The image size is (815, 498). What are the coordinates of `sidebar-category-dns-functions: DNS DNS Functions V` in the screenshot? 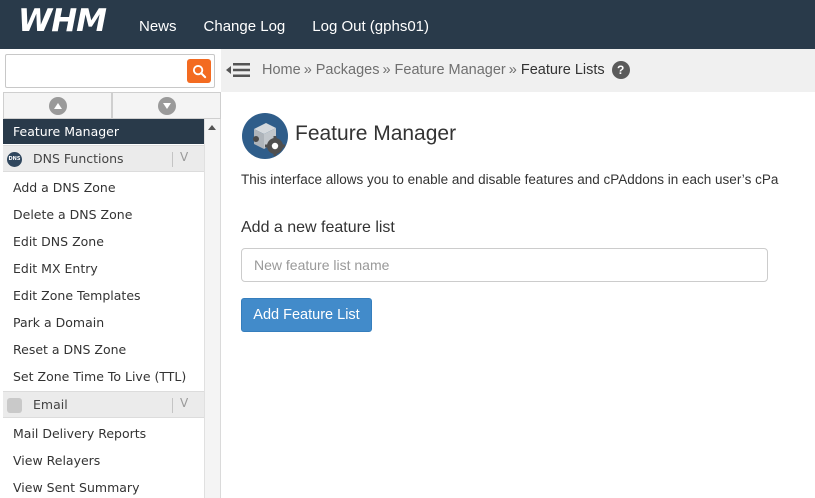 It's located at (103, 158).